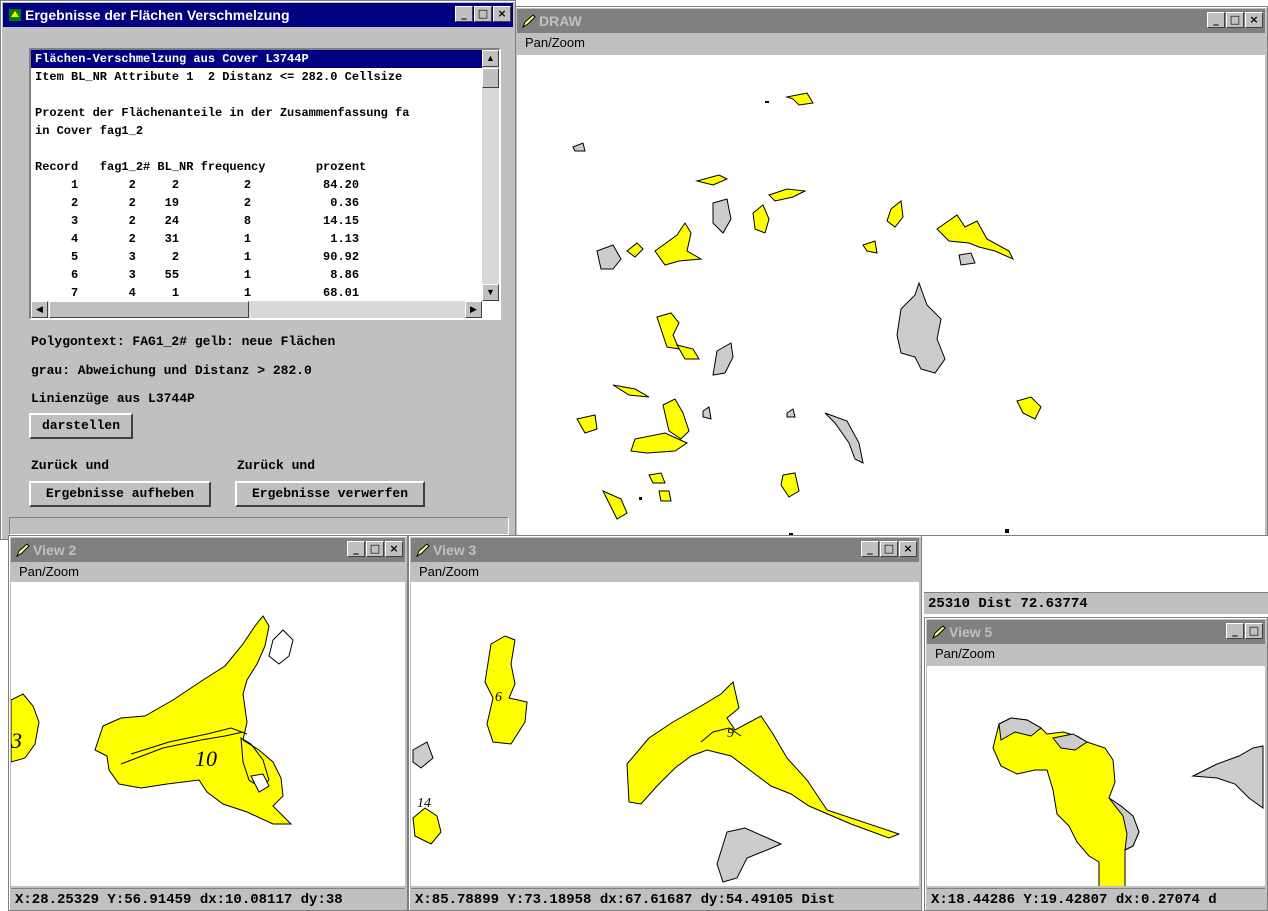 The width and height of the screenshot is (1268, 911). I want to click on grau-label: grau: Abweichung und Distanz > 282.0, so click(171, 370).